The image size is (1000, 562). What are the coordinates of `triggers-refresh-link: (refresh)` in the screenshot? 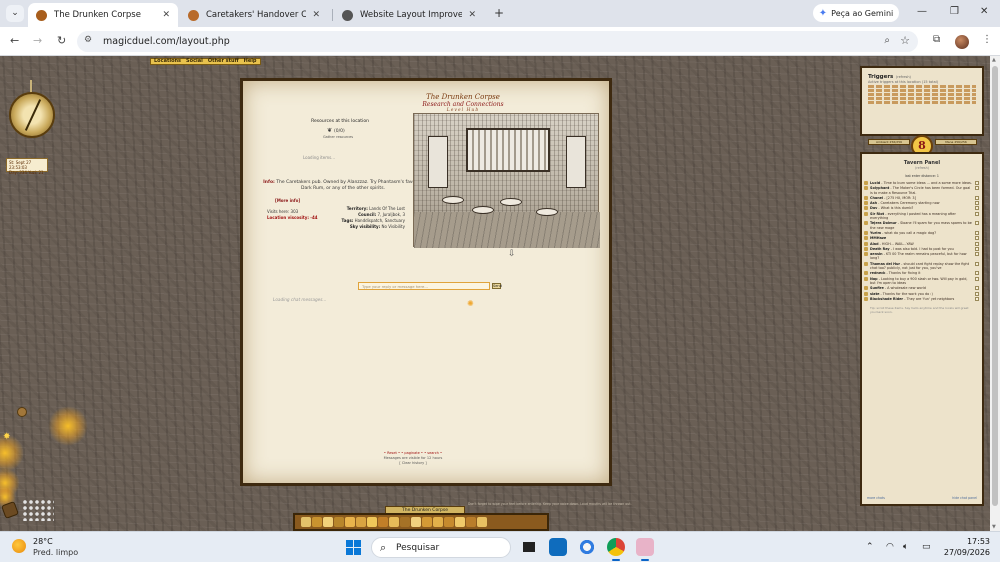 It's located at (903, 77).